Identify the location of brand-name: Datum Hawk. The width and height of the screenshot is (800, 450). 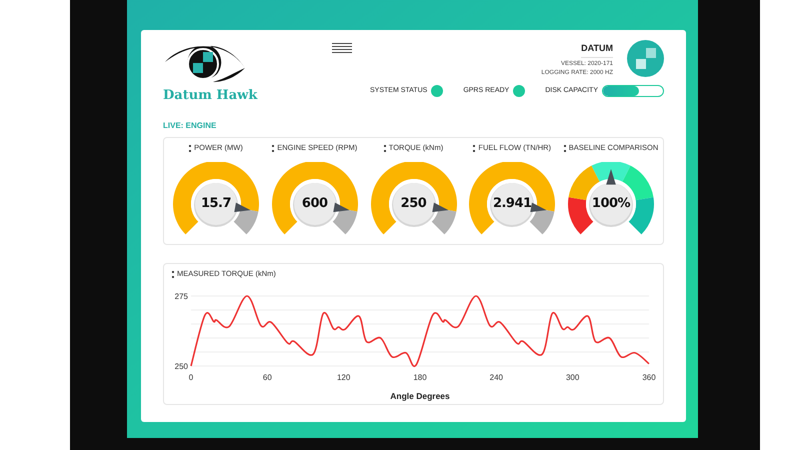
(210, 95).